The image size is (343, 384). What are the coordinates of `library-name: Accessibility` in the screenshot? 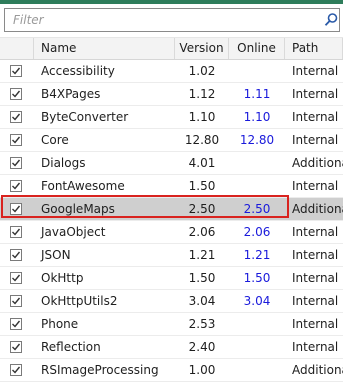 It's located at (78, 71).